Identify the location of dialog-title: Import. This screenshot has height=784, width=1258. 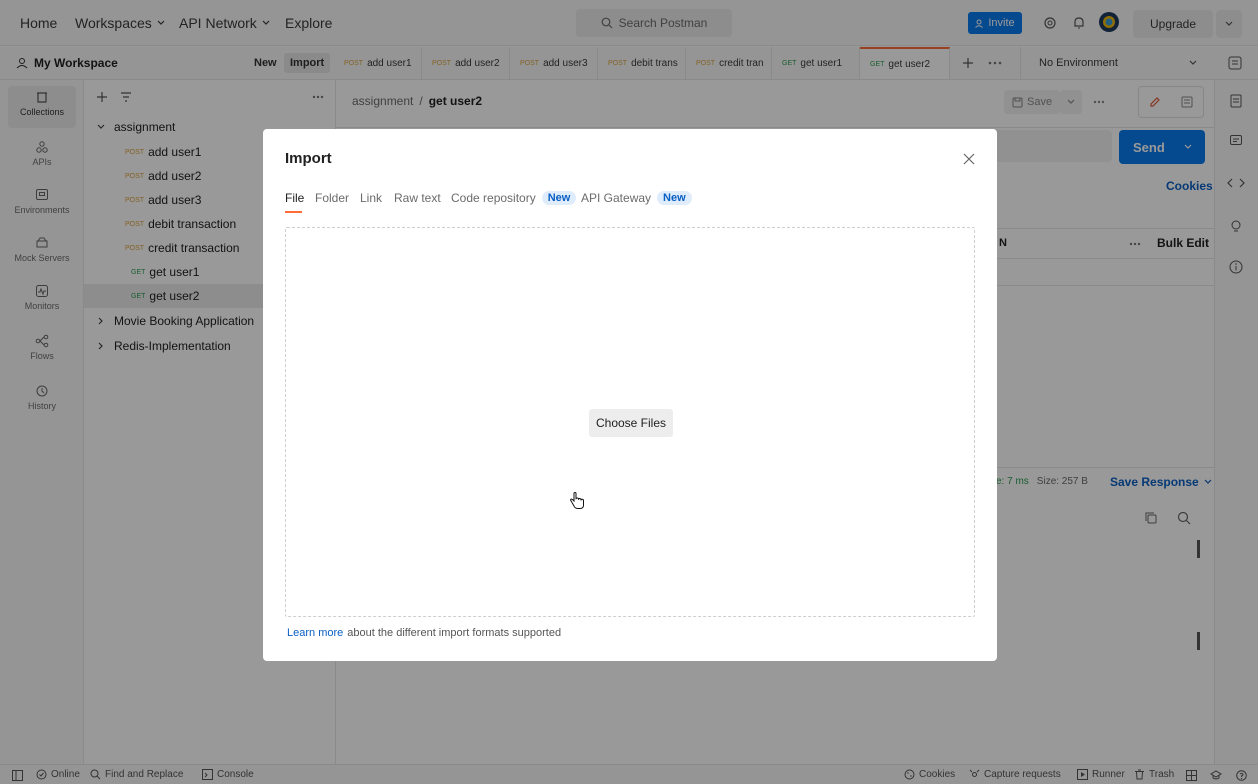
(308, 158).